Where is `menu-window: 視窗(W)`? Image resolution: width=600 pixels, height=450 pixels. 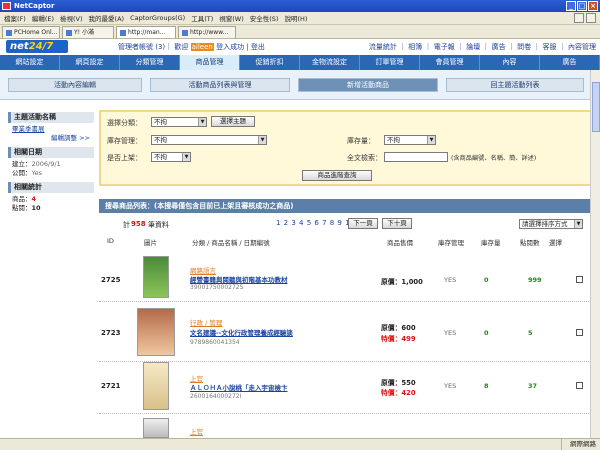
menu-window: 視窗(W) is located at coordinates (231, 18).